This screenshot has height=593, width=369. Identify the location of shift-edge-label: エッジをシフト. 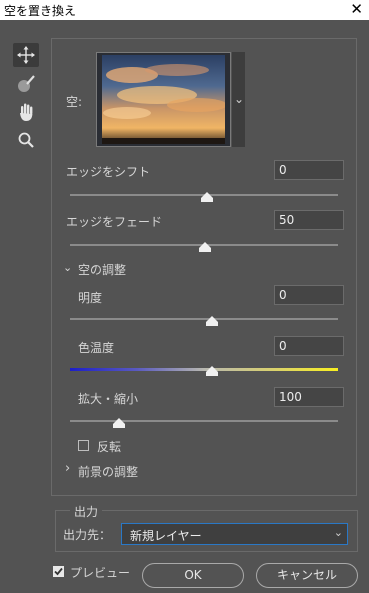
(108, 172).